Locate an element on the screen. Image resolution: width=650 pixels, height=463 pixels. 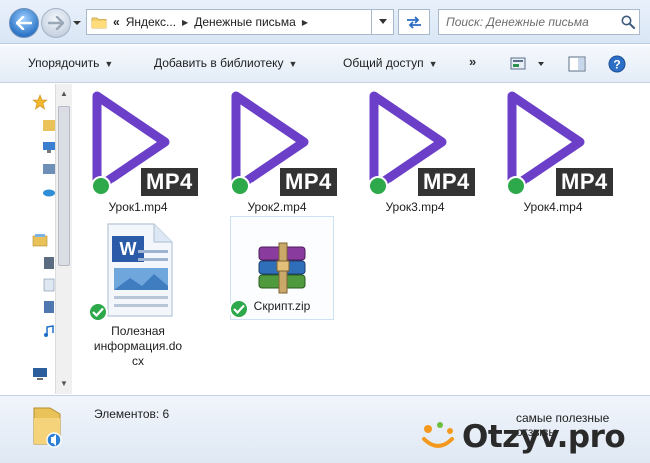
scroll-up-arrow: ▲ is located at coordinates (64, 94).